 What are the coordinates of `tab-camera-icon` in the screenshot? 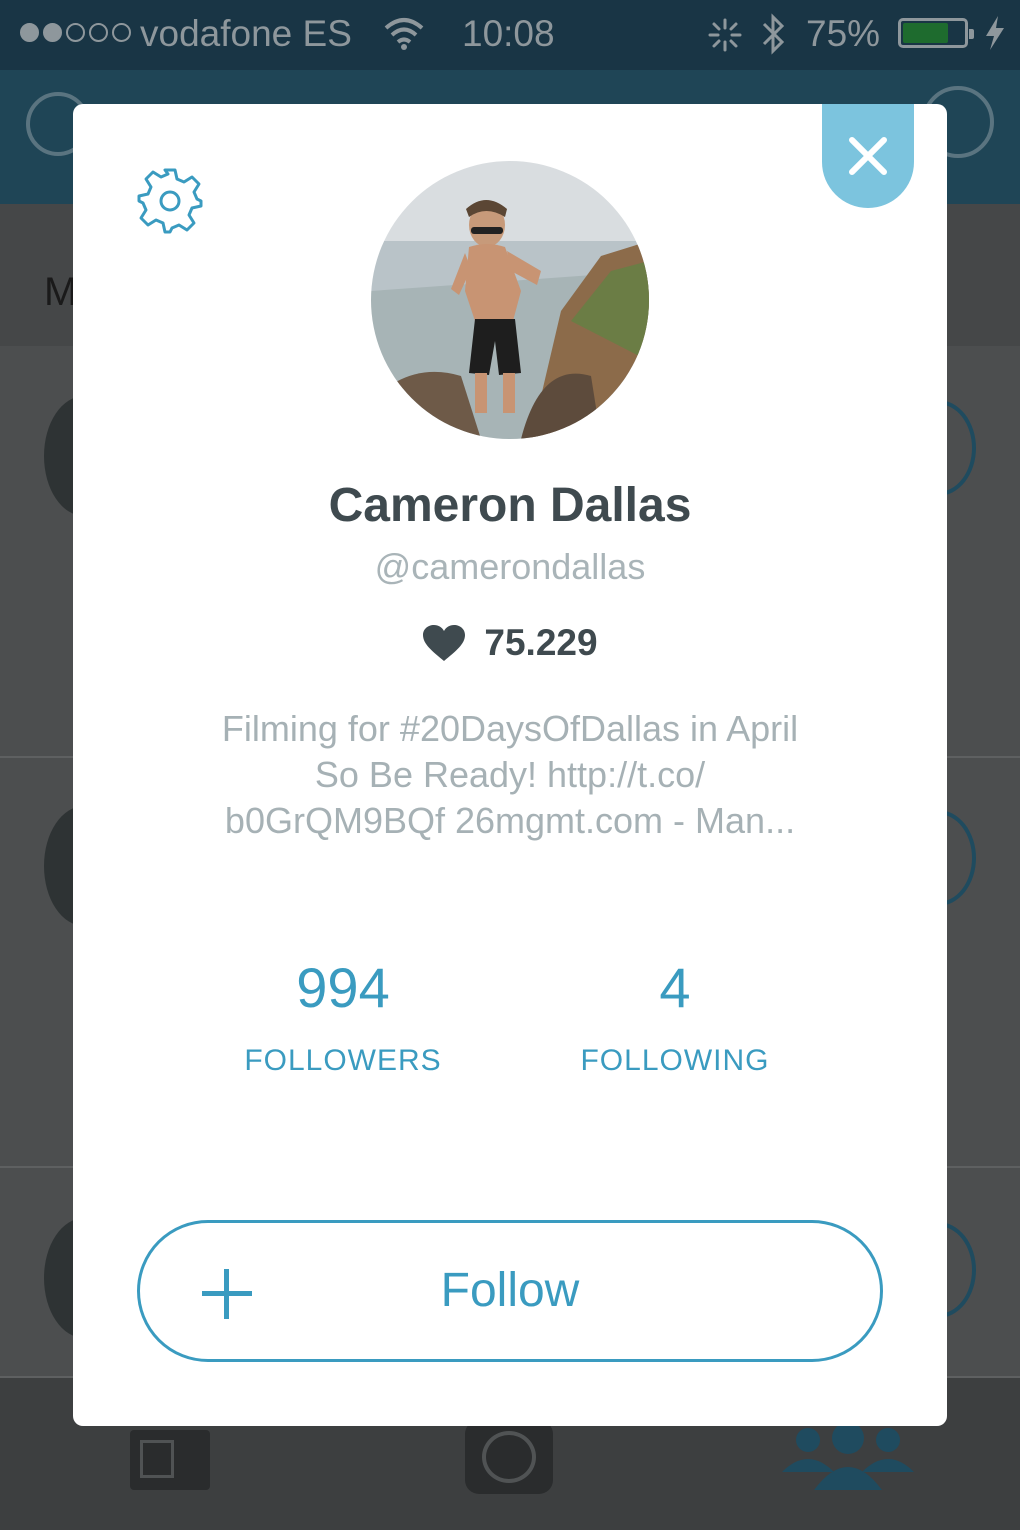 It's located at (509, 1457).